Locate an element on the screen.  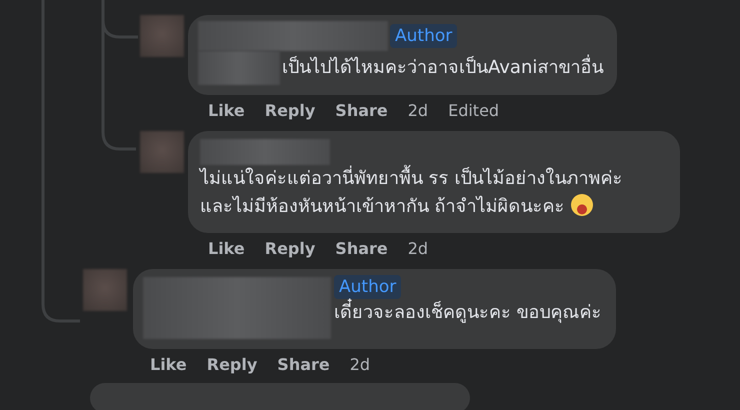
comment-text: ไม่แน่ใจค่ะแต่อวานี่พัทยาพื้น รร เป็นไม้อย่างในภาพค่ะ และไม่มีห้องหันหน้าเข้าหากัน ถ้าจำไม่ผิดนะคะ is located at coordinates (420, 193).